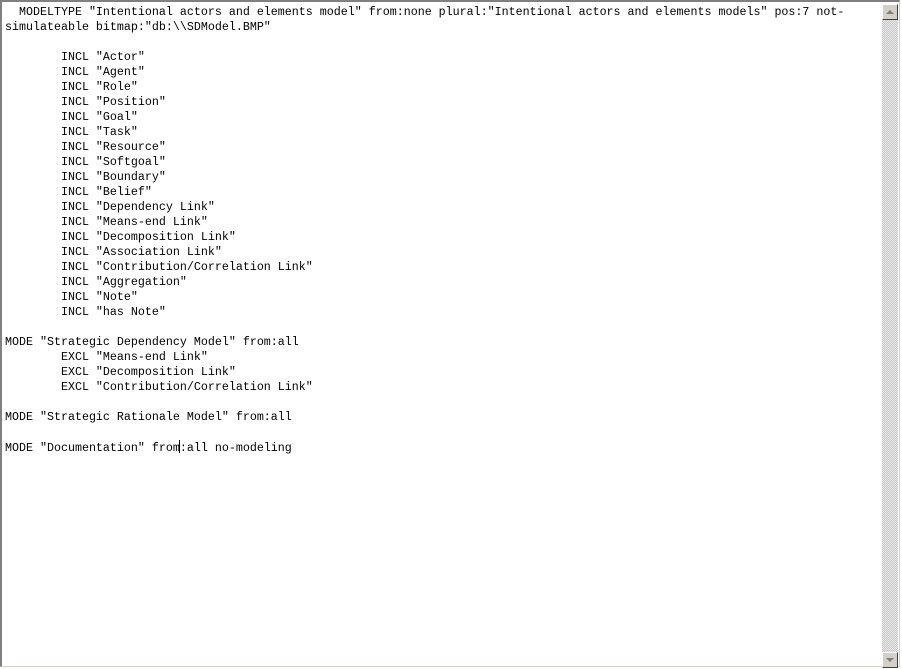 The image size is (902, 669). I want to click on code-line: INCL "Goal", so click(71, 117).